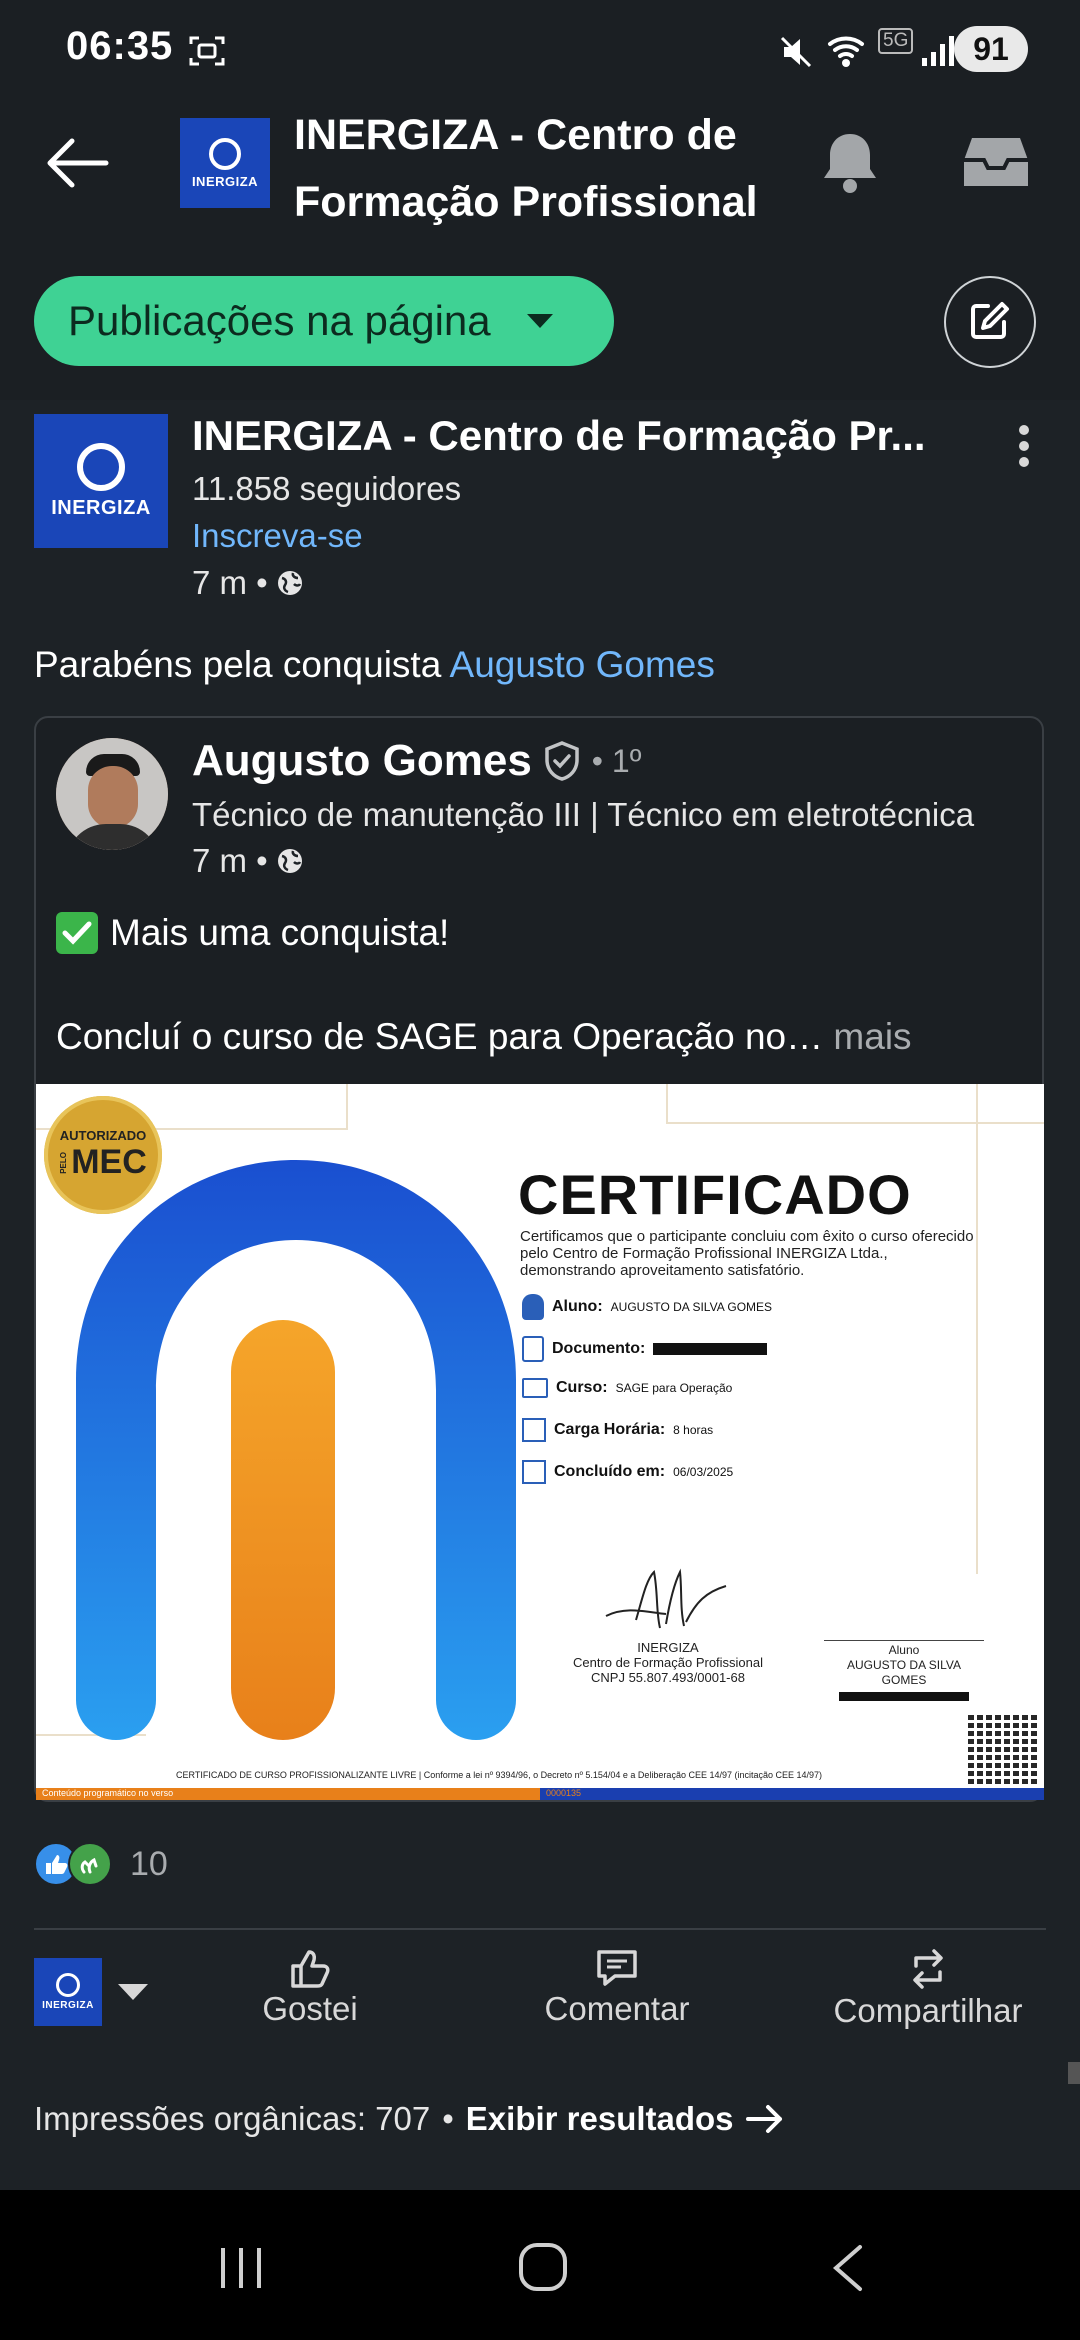 The image size is (1080, 2340). I want to click on edit-icon, so click(990, 320).